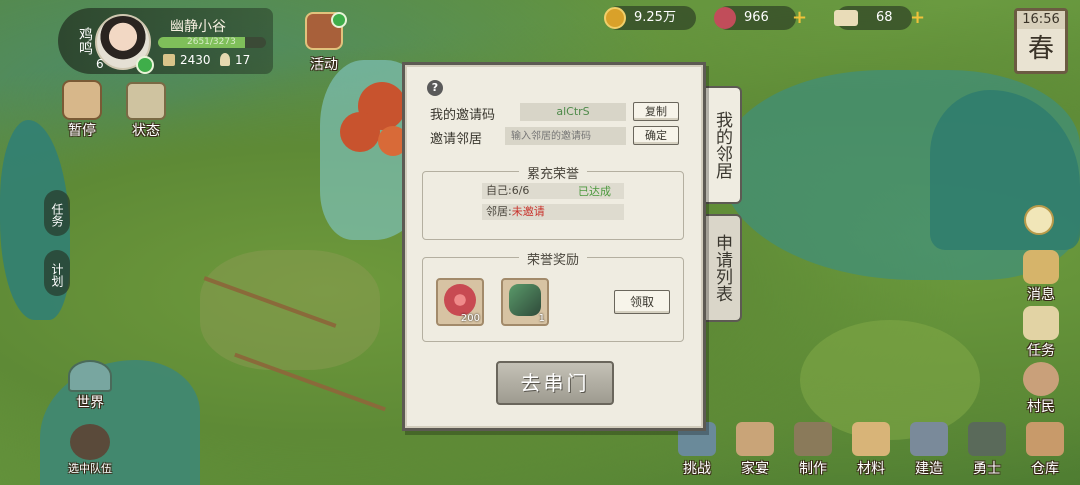 The height and width of the screenshot is (485, 1080). Describe the element at coordinates (90, 376) in the screenshot. I see `world-map-icon` at that location.